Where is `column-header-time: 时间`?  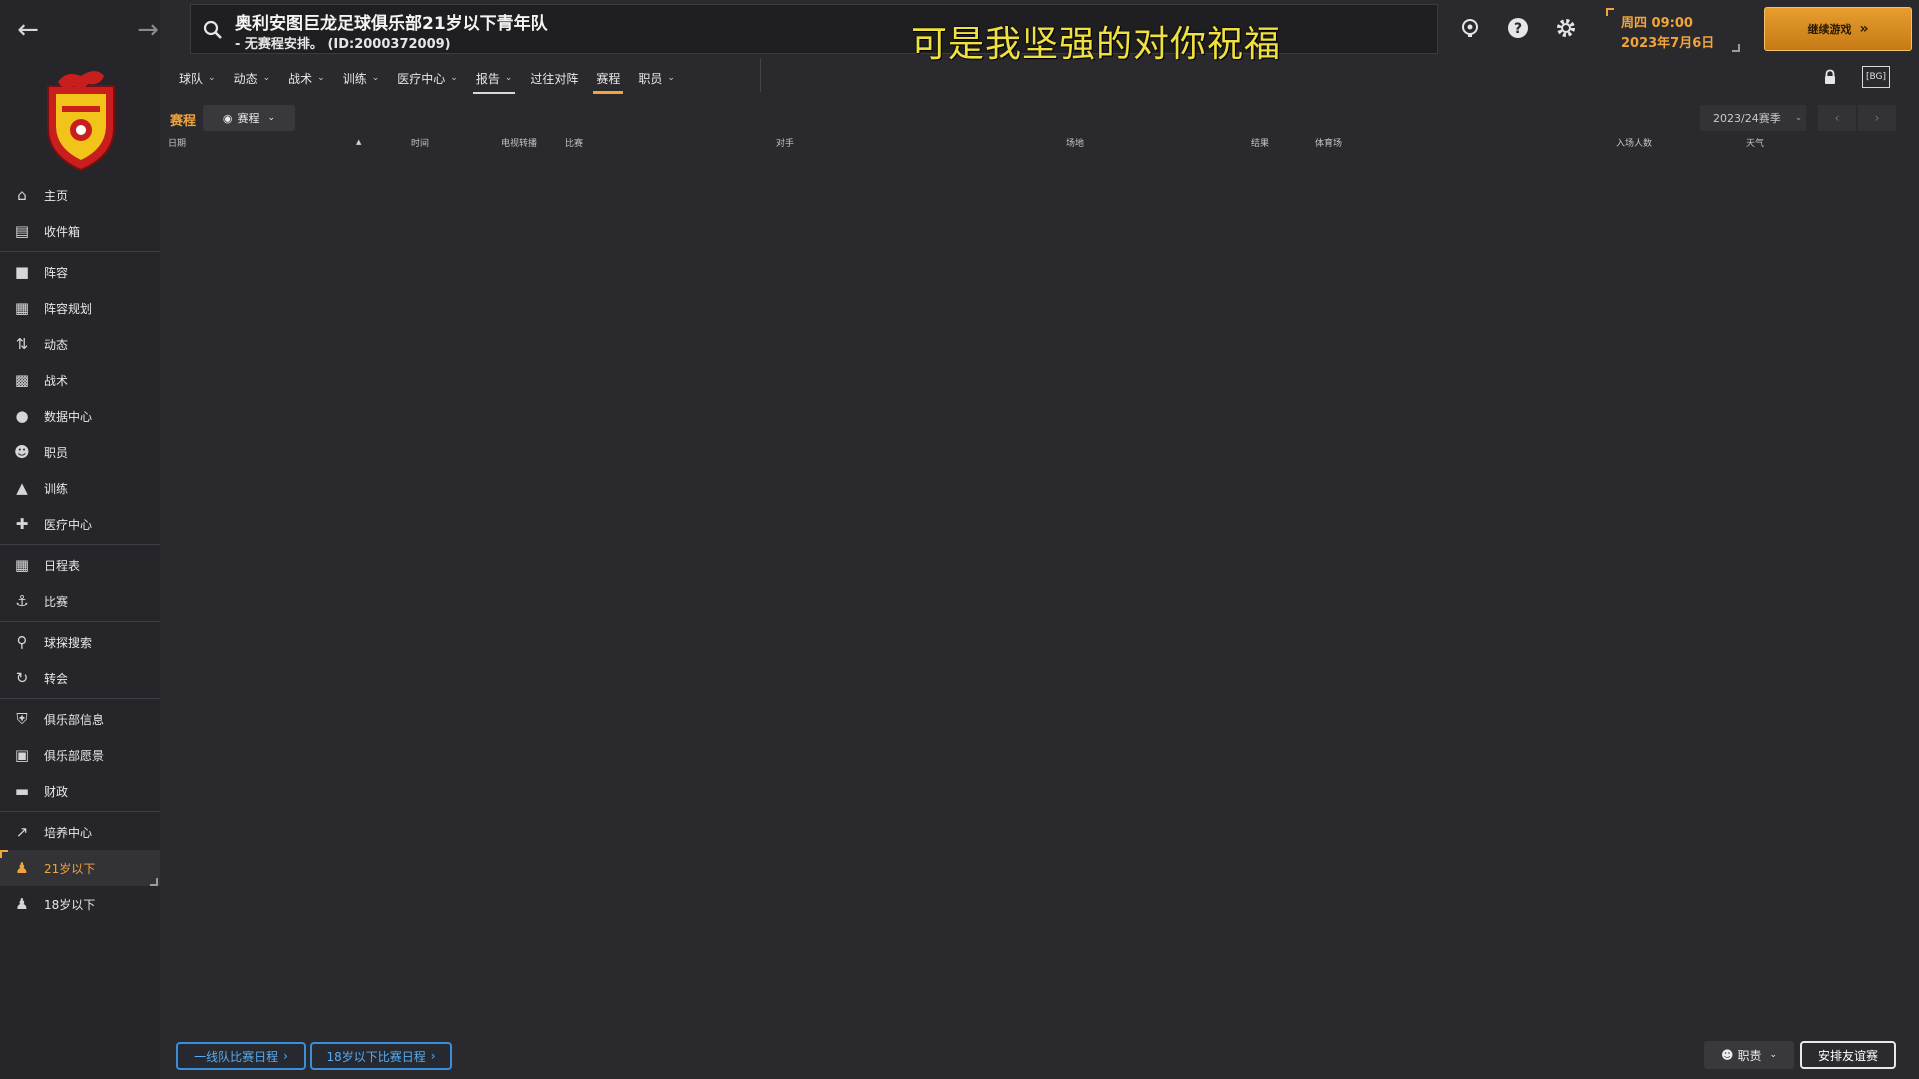
column-header-time: 时间 is located at coordinates (420, 142).